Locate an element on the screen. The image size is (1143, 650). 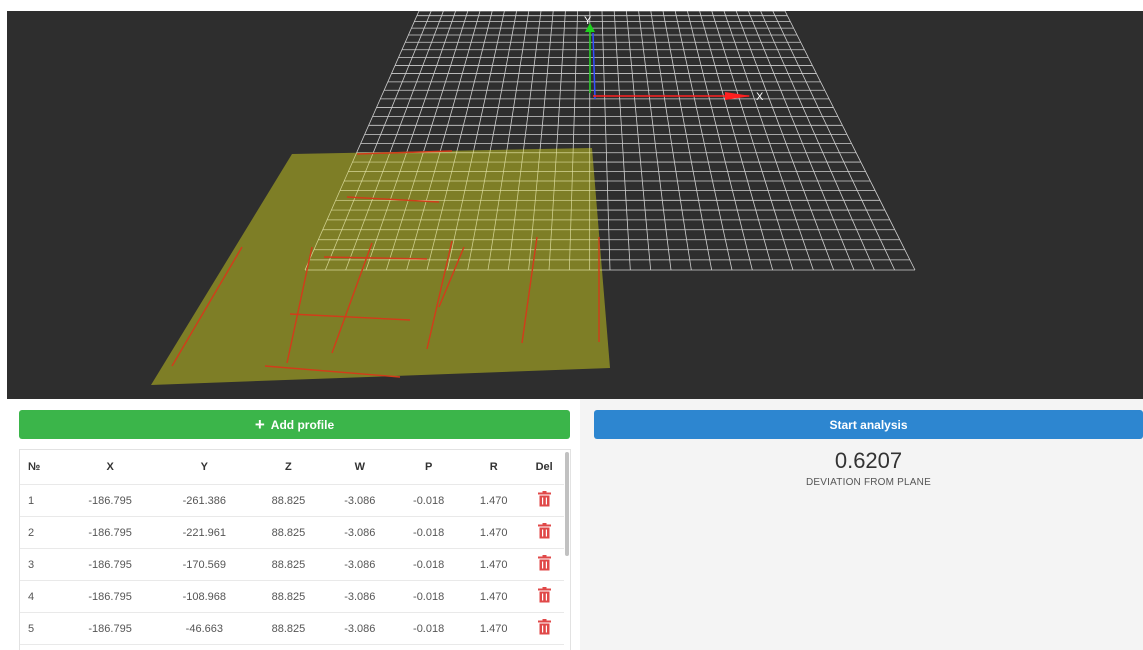
start-analysis-button: Start analysis is located at coordinates (868, 424).